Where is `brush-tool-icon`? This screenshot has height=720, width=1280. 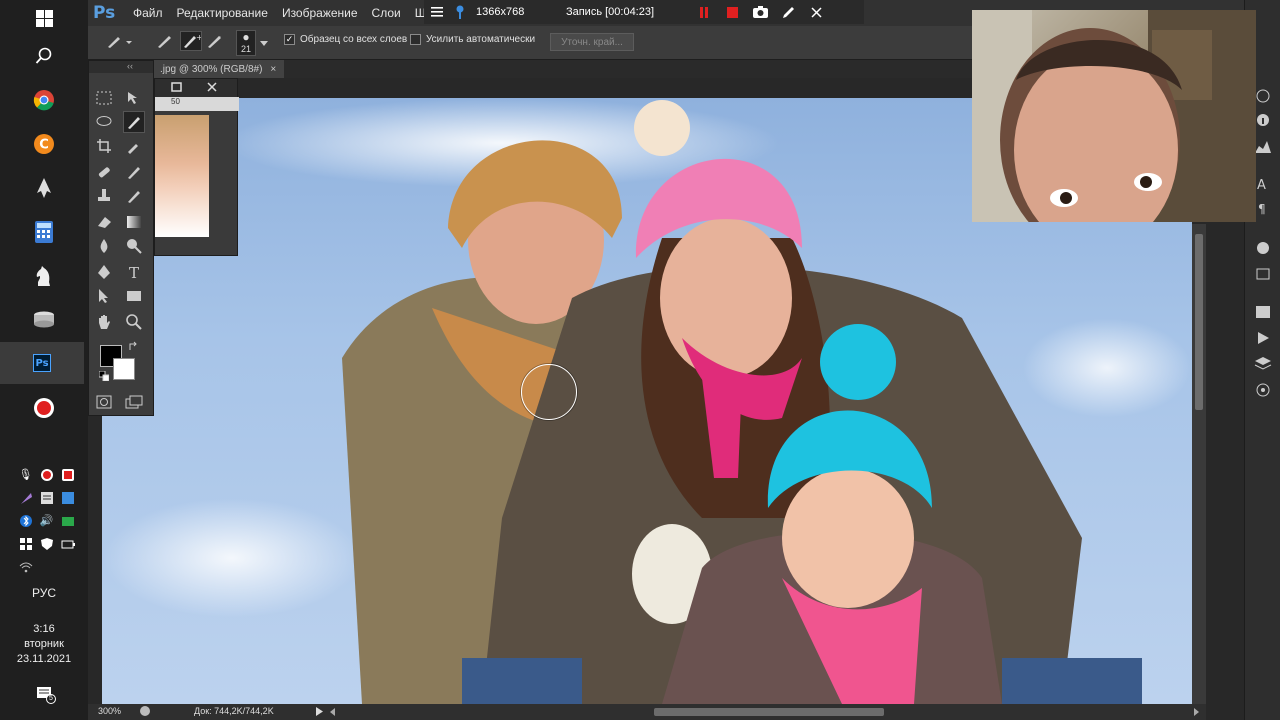
brush-tool-icon is located at coordinates (134, 172).